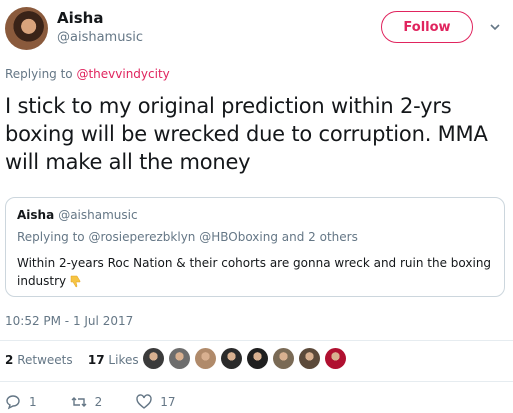 The image size is (513, 413). What do you see at coordinates (75, 281) in the screenshot?
I see `thumbs-down-emoji-icon` at bounding box center [75, 281].